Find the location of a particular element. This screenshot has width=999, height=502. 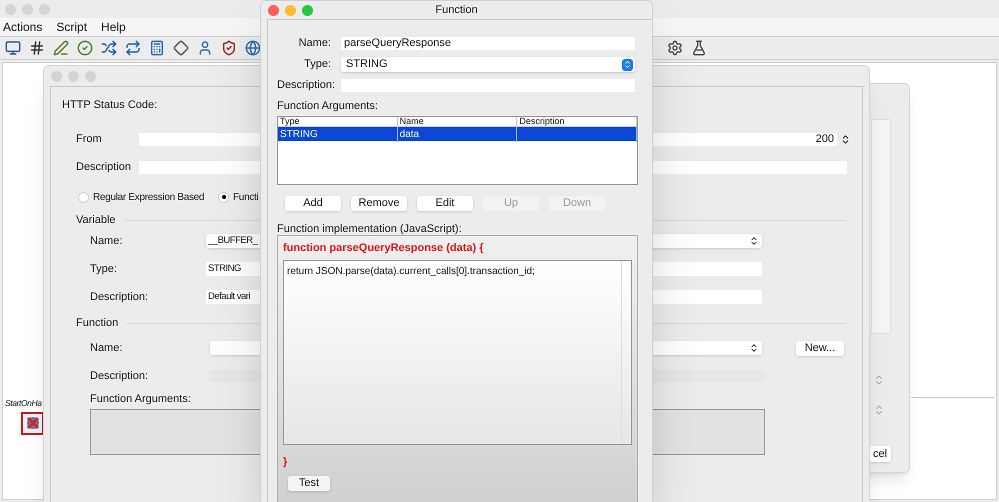

section-title: Function is located at coordinates (97, 323).